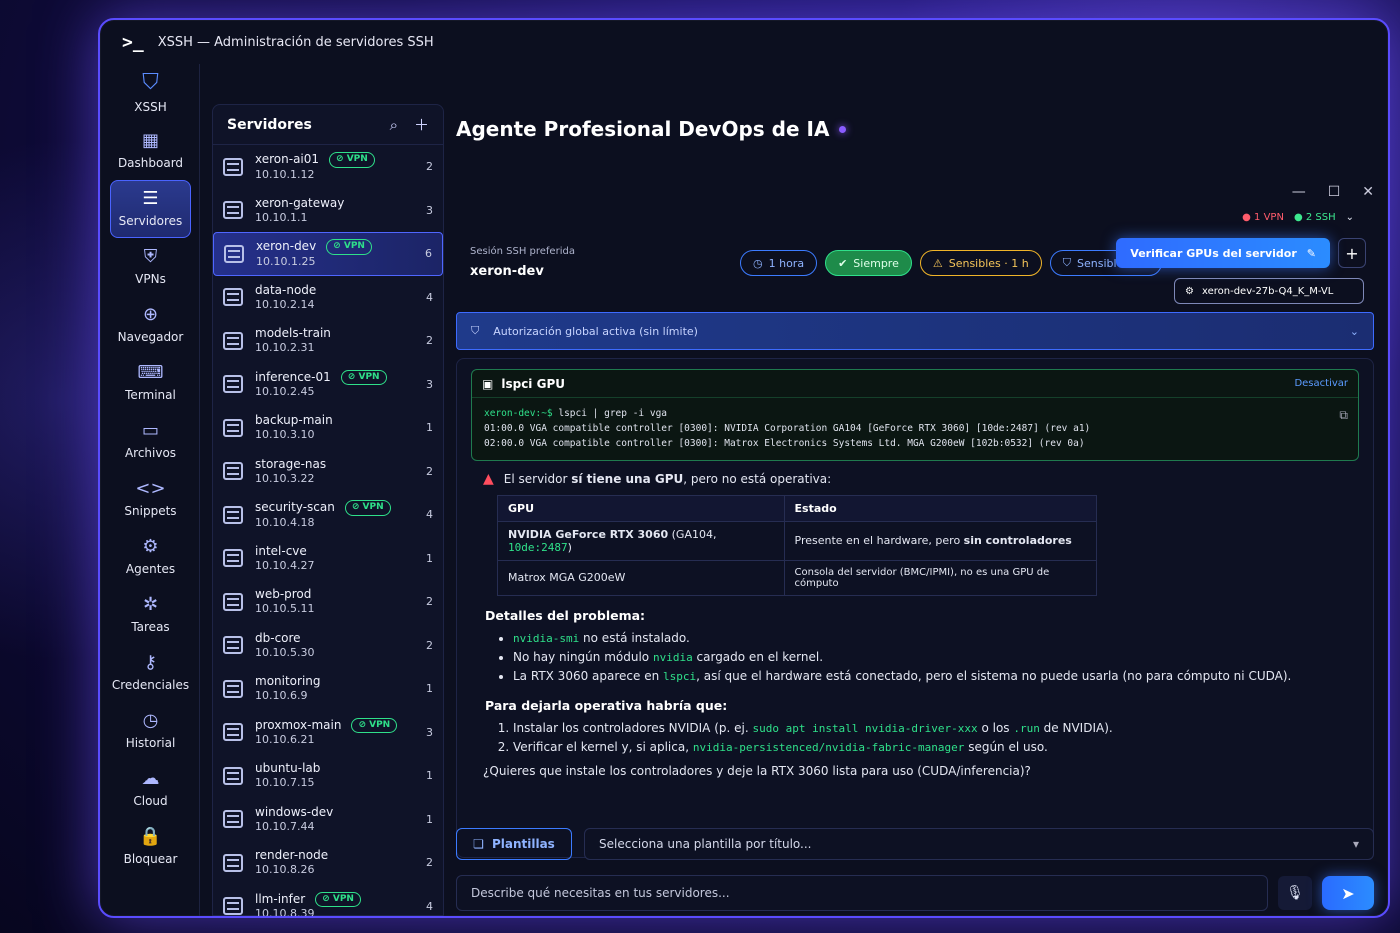 This screenshot has height=933, width=1400. Describe the element at coordinates (394, 125) in the screenshot. I see `search-icon: ⌕` at that location.